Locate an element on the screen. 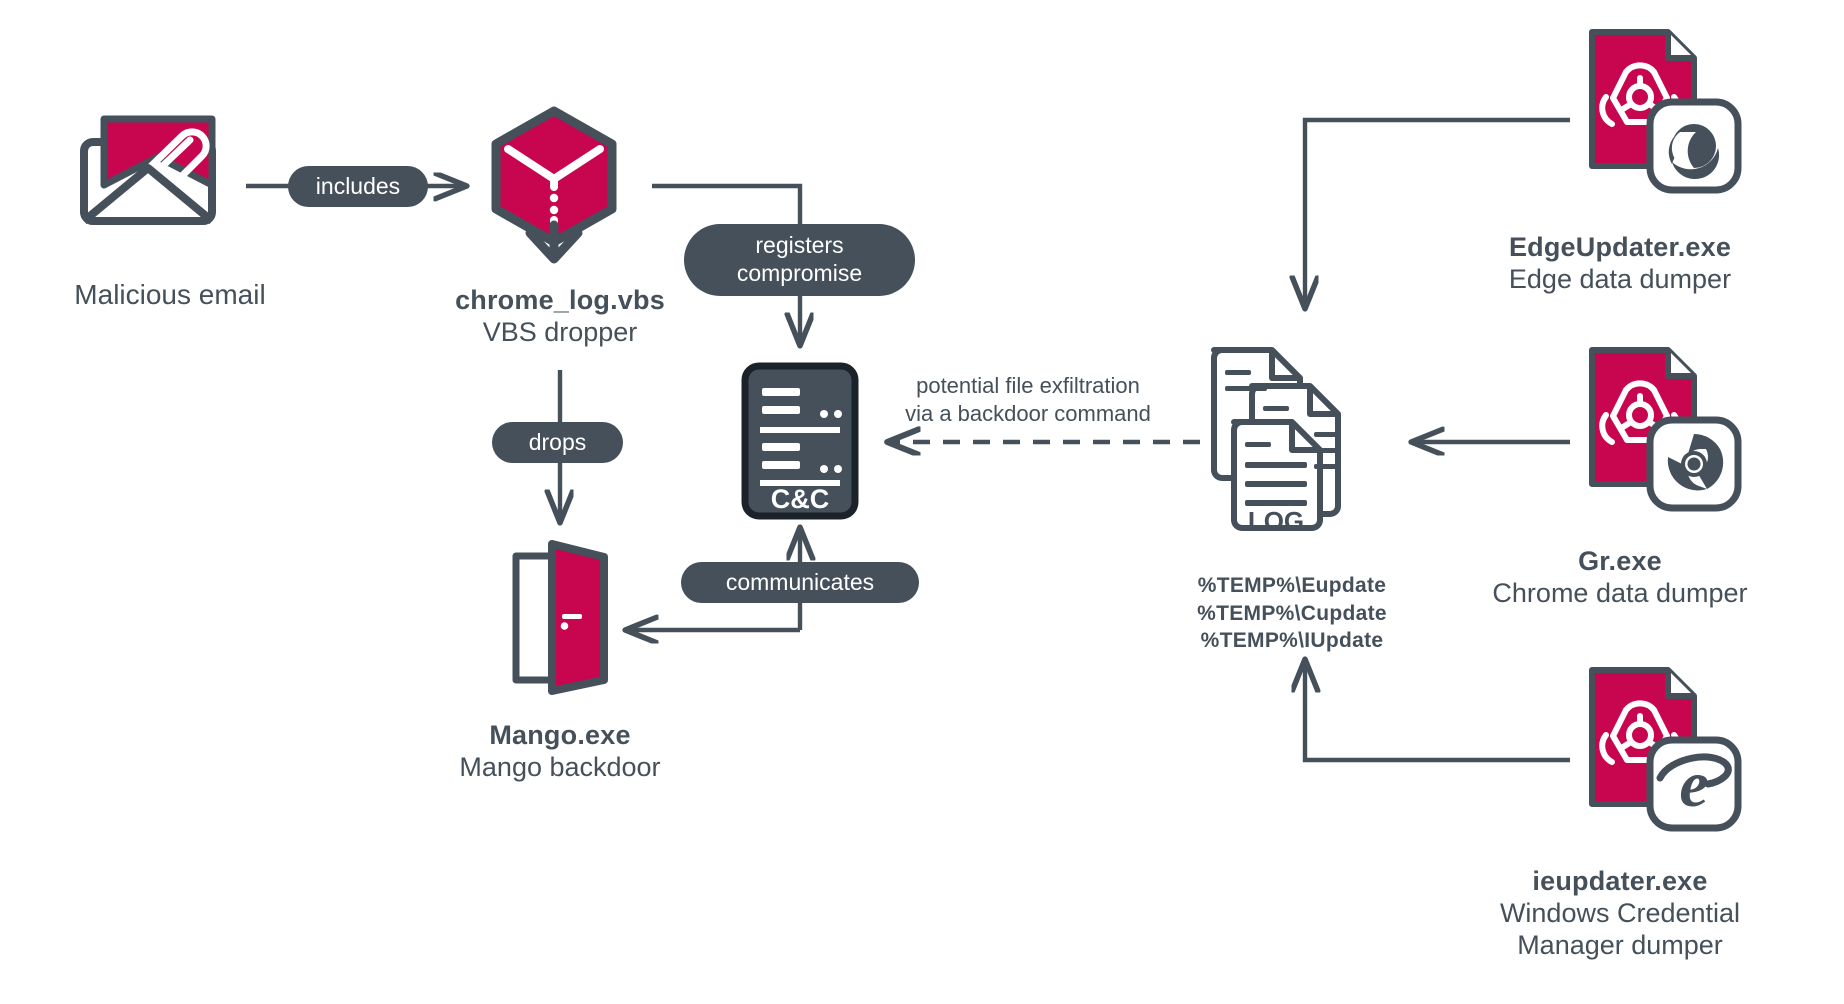 The height and width of the screenshot is (1004, 1844). cube-dropper-icon is located at coordinates (554, 185).